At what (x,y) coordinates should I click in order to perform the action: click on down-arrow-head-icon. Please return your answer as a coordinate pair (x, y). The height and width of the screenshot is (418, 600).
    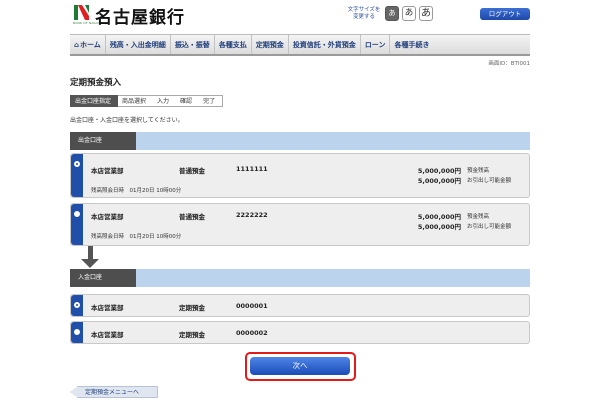
    Looking at the image, I should click on (90, 263).